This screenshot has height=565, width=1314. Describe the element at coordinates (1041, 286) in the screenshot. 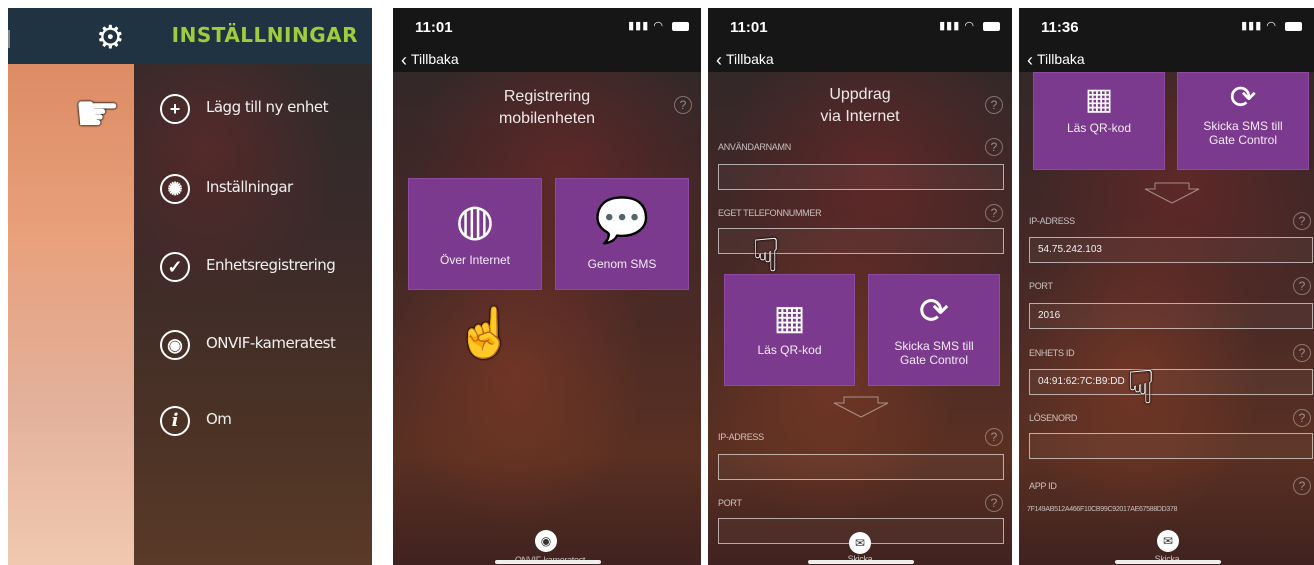

I see `port-label: PORT` at that location.